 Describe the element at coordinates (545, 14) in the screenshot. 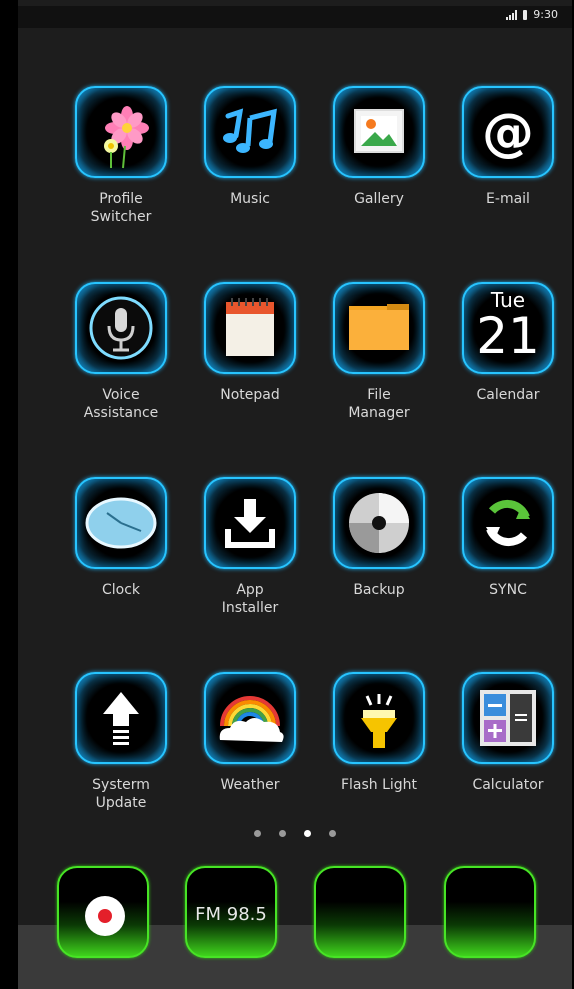

I see `status-time: 9:30` at that location.